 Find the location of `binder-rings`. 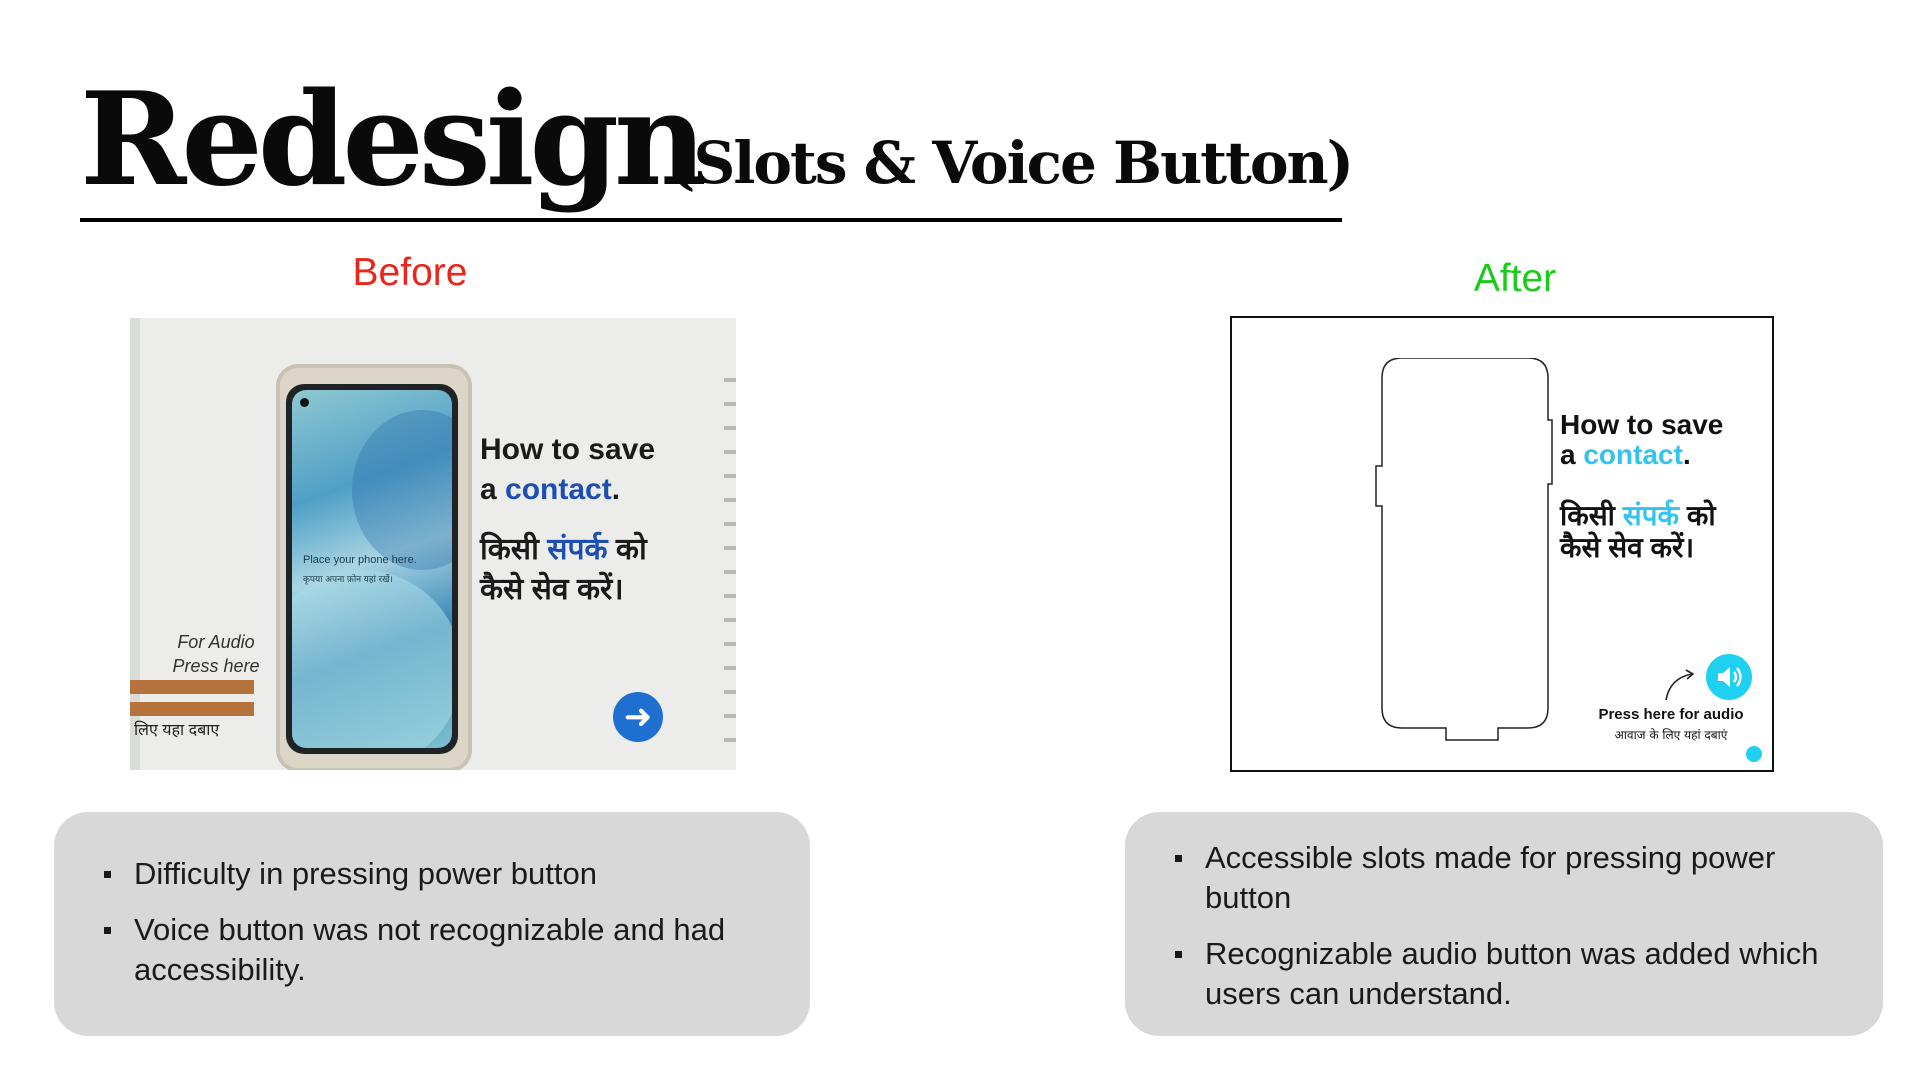

binder-rings is located at coordinates (730, 558).